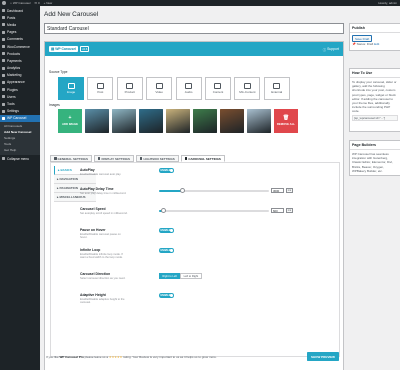  Describe the element at coordinates (157, 158) in the screenshot. I see `tab-lightbox-settings: LIGHTBOX SETTINGS` at that location.